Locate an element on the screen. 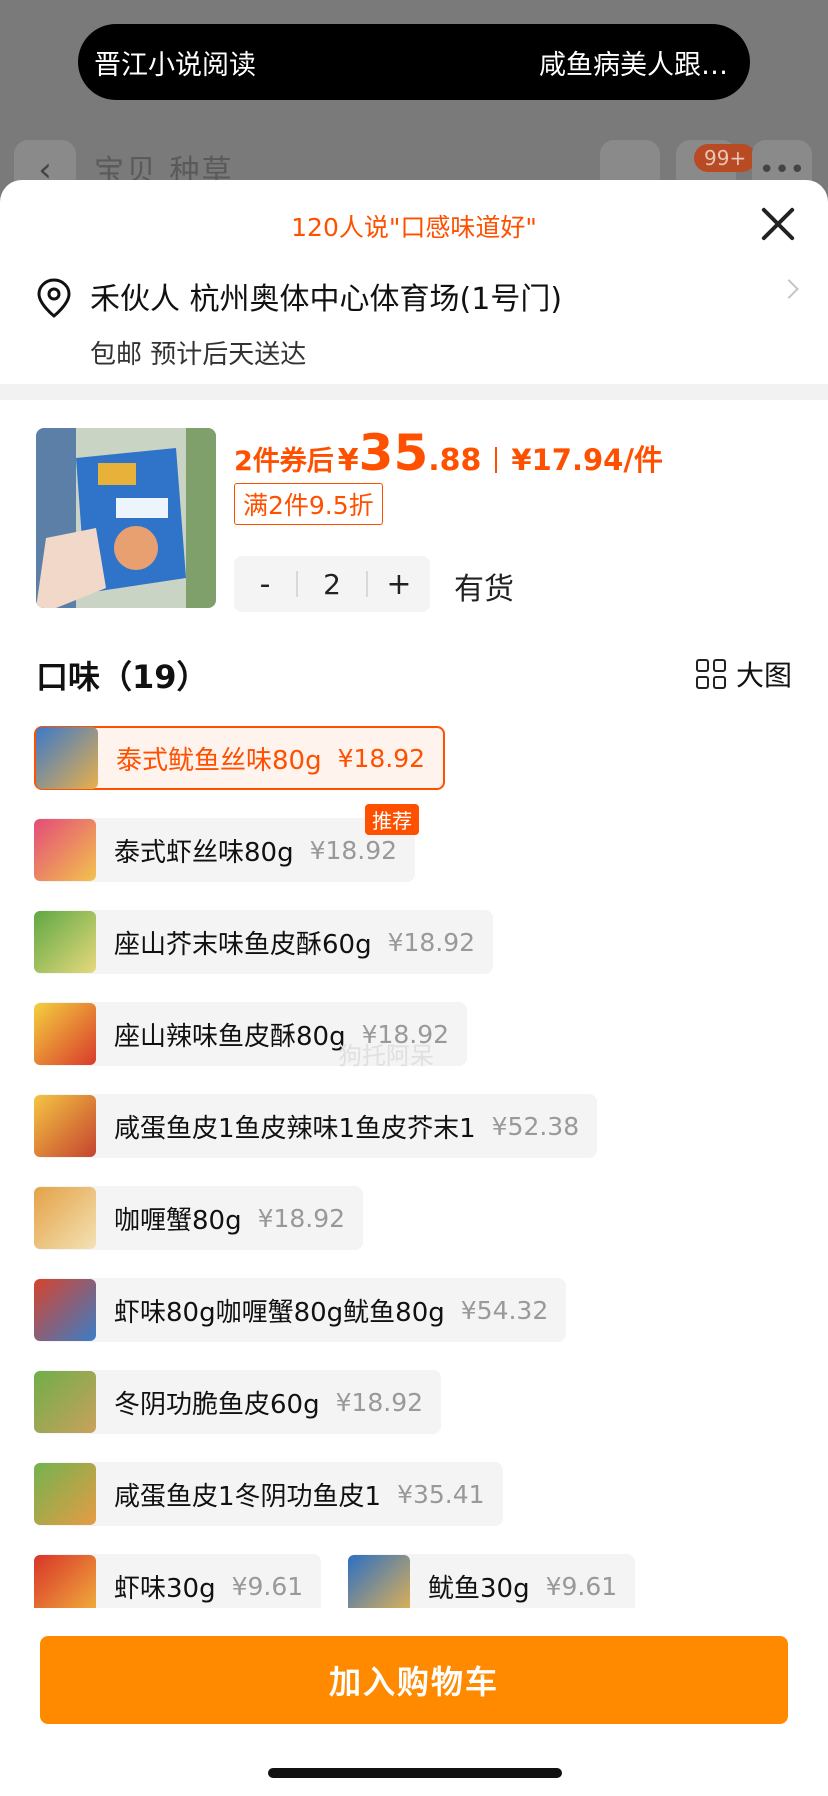 This screenshot has width=828, height=1796. price-decimal: .88 is located at coordinates (455, 460).